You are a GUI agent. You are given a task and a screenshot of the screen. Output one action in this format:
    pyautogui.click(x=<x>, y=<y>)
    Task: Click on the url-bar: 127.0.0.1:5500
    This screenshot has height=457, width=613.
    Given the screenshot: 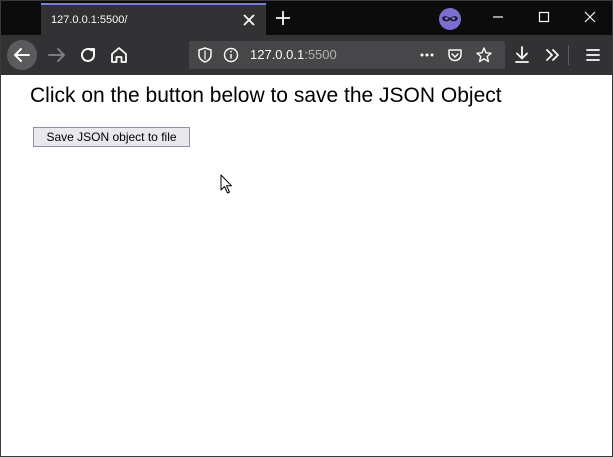 What is the action you would take?
    pyautogui.click(x=347, y=55)
    